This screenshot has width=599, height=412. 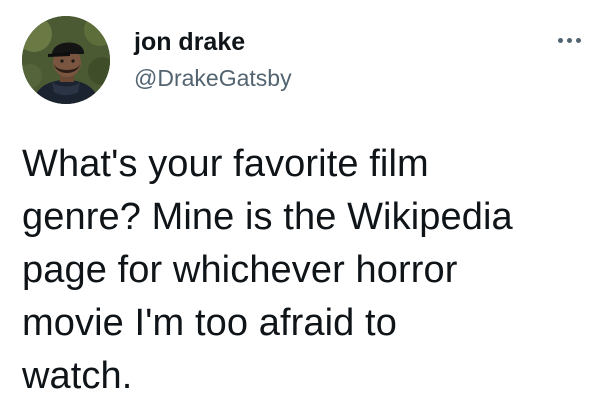 What do you see at coordinates (189, 42) in the screenshot?
I see `author-display-name: jon drake` at bounding box center [189, 42].